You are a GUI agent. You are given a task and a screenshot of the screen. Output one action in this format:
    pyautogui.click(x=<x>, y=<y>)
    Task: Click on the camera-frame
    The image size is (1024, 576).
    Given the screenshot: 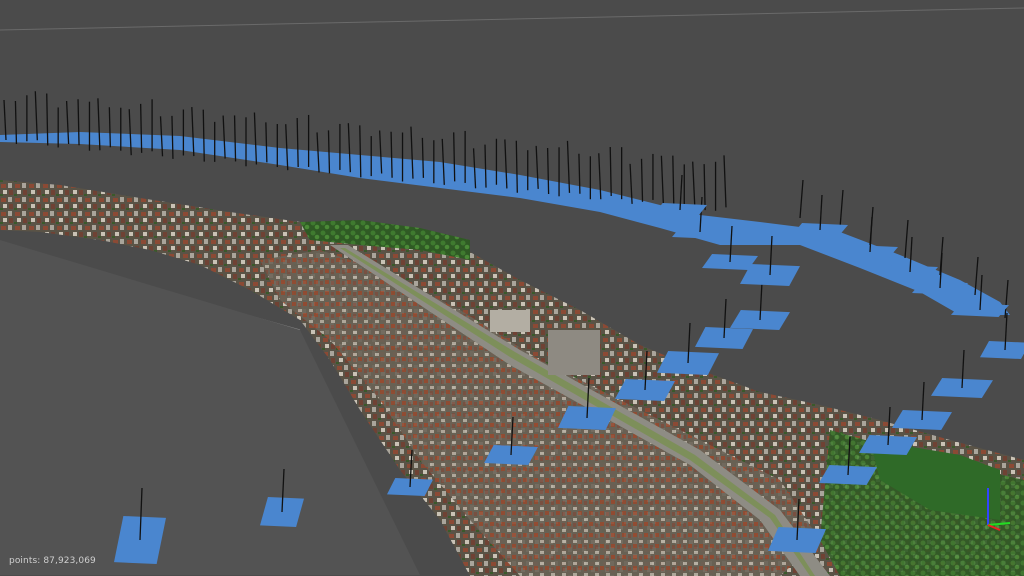 What is the action you would take?
    pyautogui.click(x=1002, y=350)
    